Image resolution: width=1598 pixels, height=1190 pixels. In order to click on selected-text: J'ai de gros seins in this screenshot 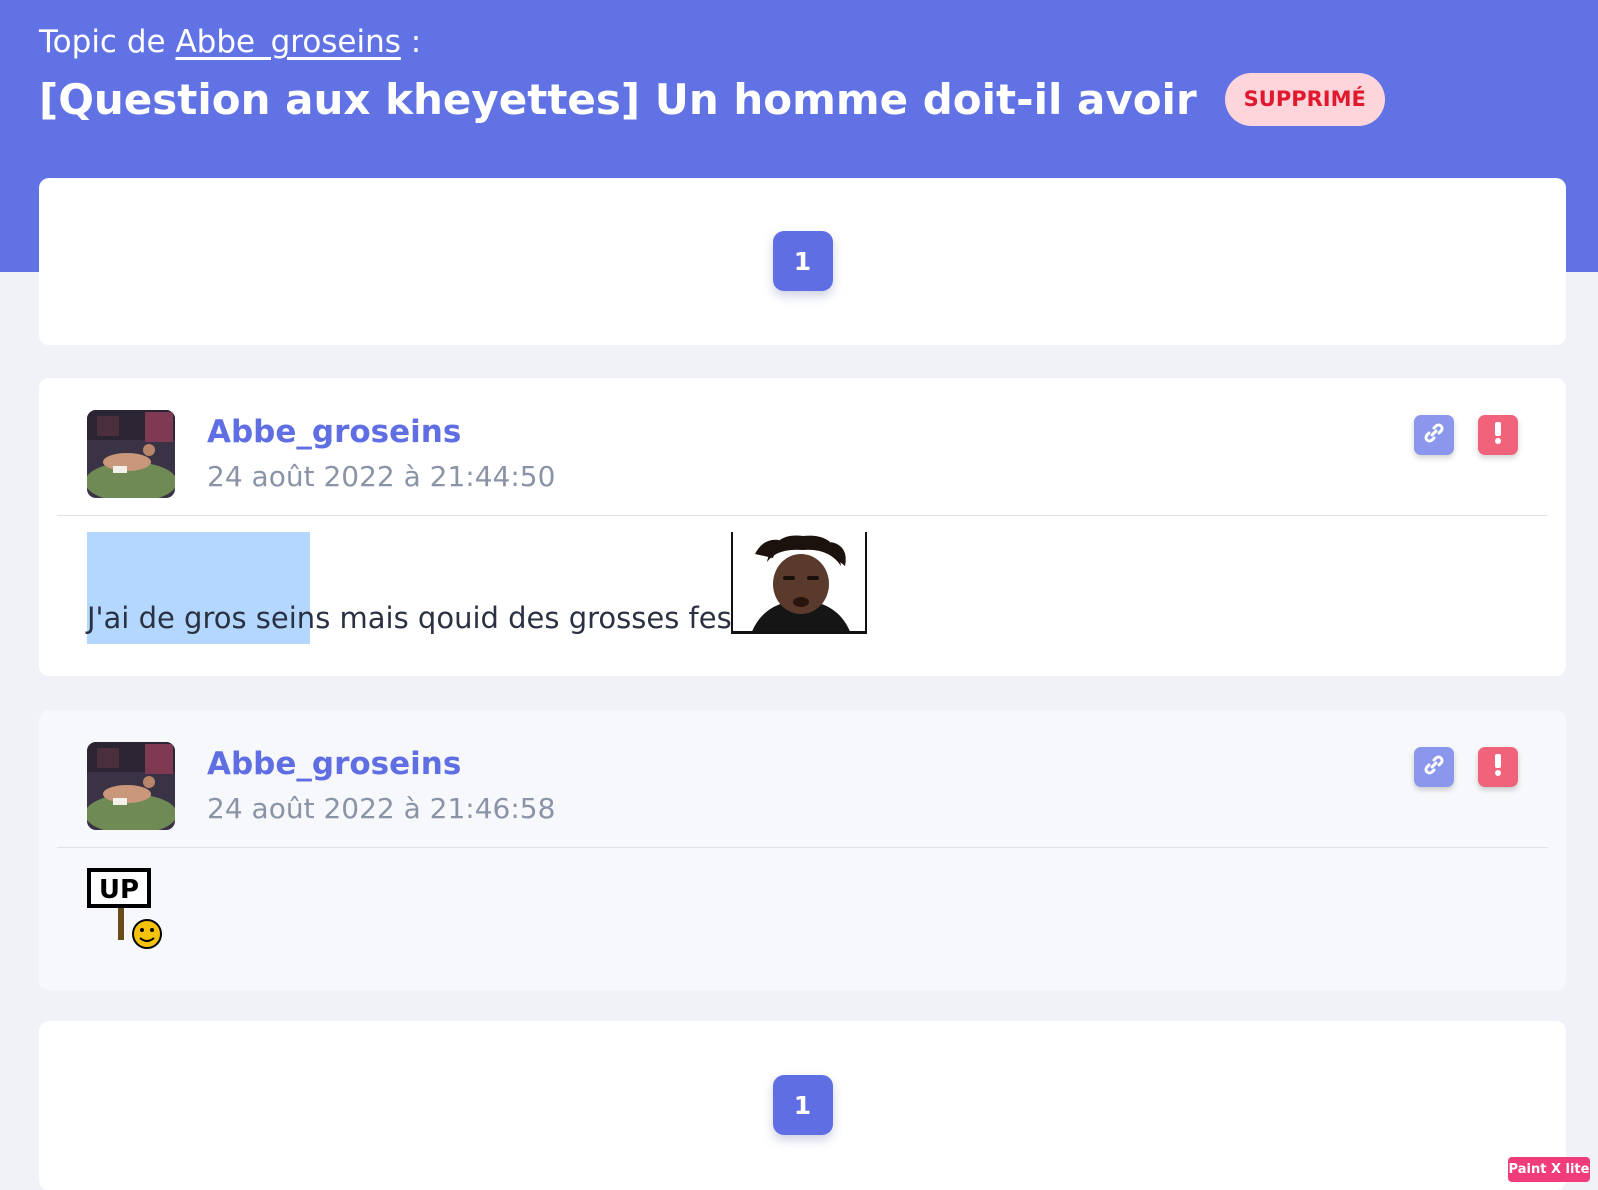, I will do `click(209, 618)`.